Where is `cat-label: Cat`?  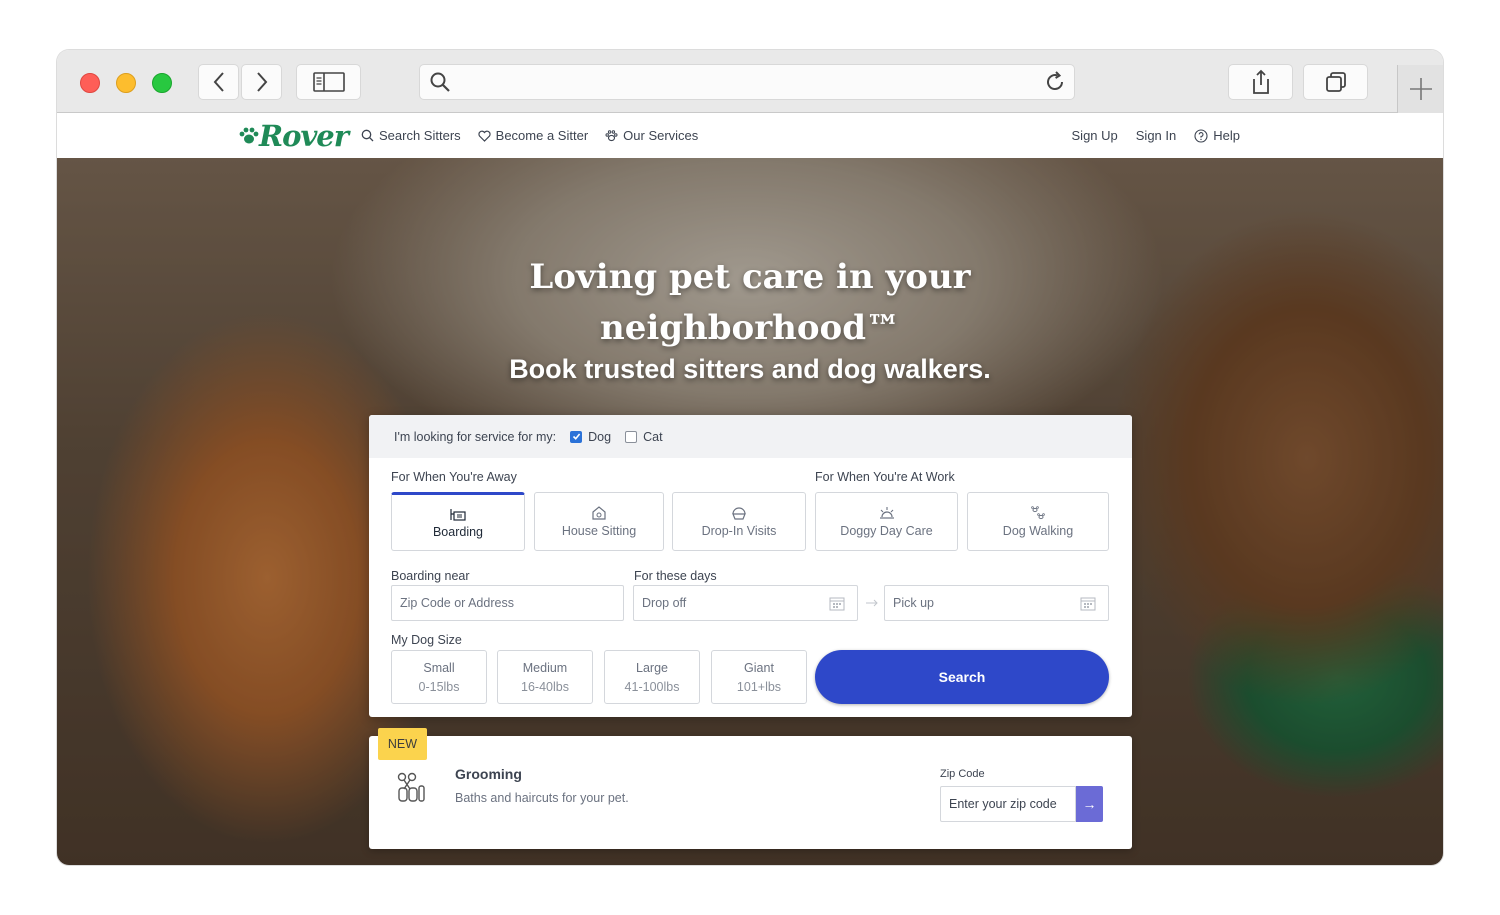
cat-label: Cat is located at coordinates (653, 436).